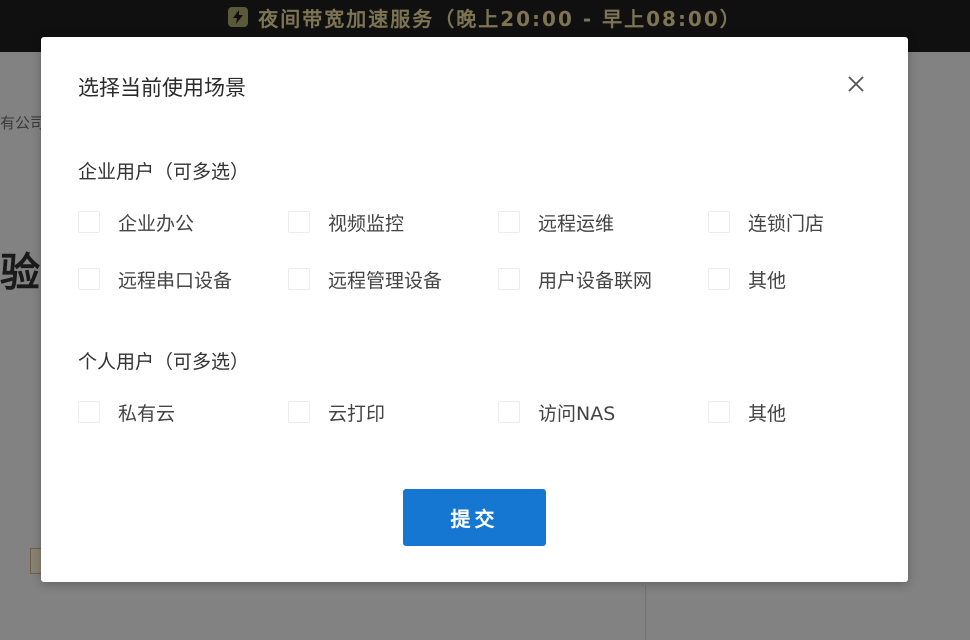  What do you see at coordinates (164, 172) in the screenshot?
I see `enterprise-section-title: 企业用户（可多选）` at bounding box center [164, 172].